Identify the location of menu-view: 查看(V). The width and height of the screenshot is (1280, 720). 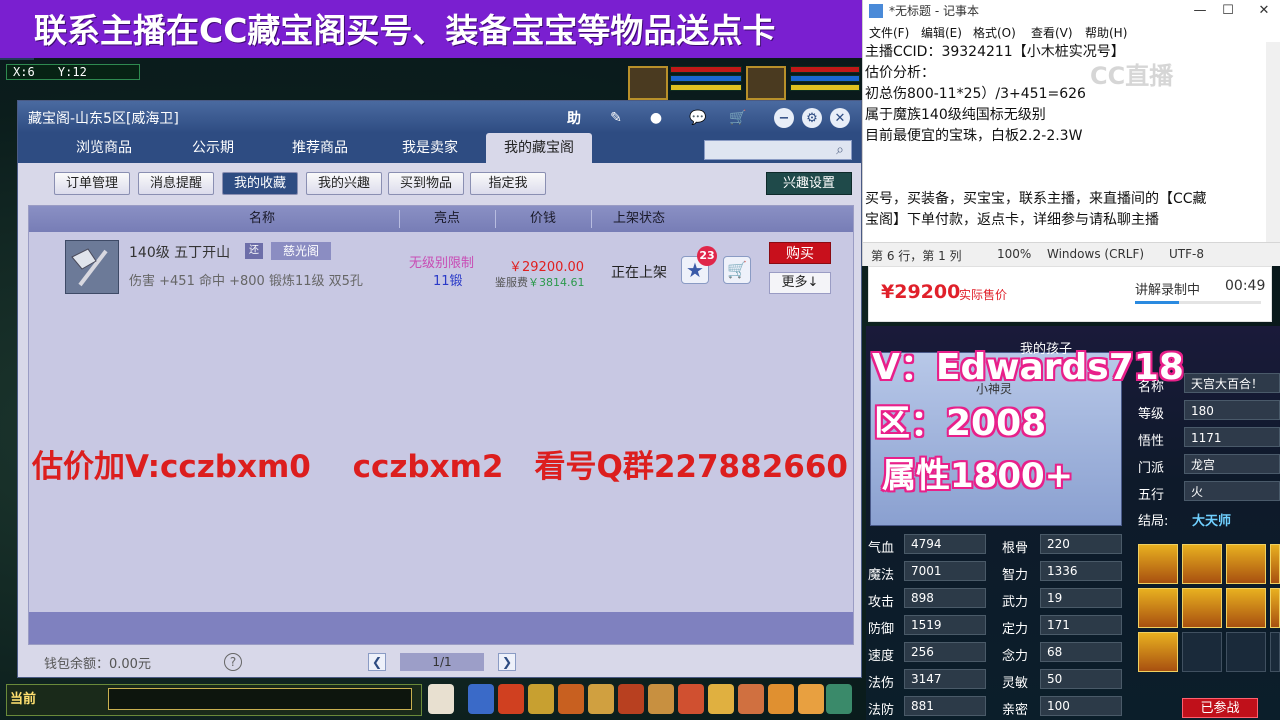
(1052, 32).